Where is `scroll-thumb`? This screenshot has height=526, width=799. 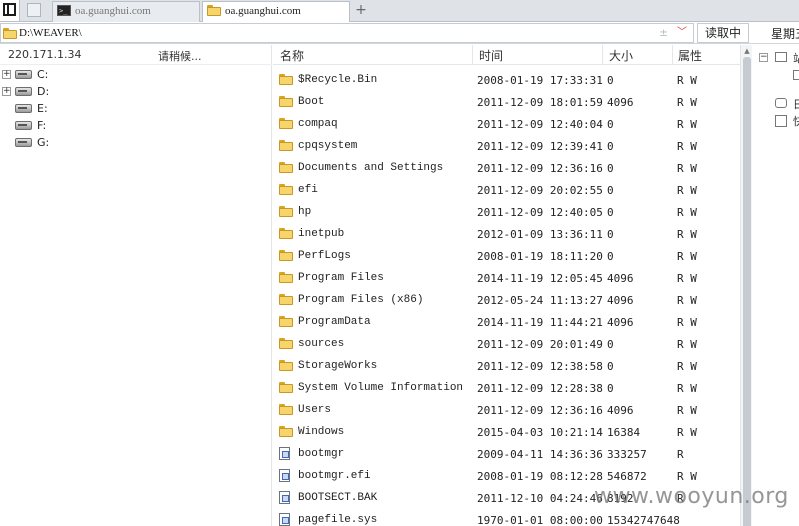
scroll-thumb is located at coordinates (747, 291).